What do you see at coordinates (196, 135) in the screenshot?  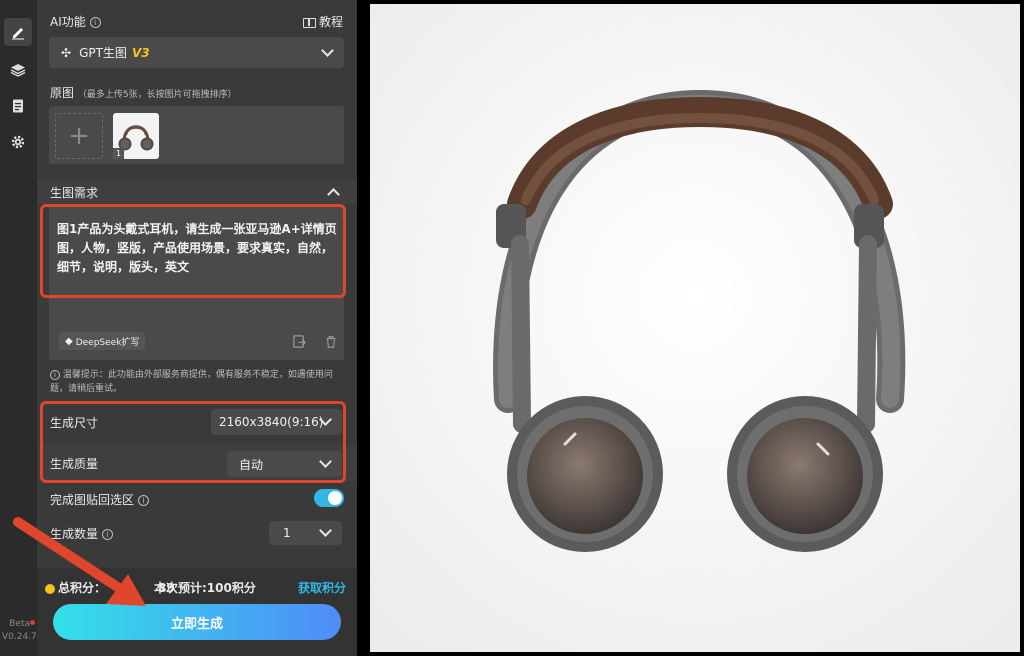 I see `image-upload-area: + 1` at bounding box center [196, 135].